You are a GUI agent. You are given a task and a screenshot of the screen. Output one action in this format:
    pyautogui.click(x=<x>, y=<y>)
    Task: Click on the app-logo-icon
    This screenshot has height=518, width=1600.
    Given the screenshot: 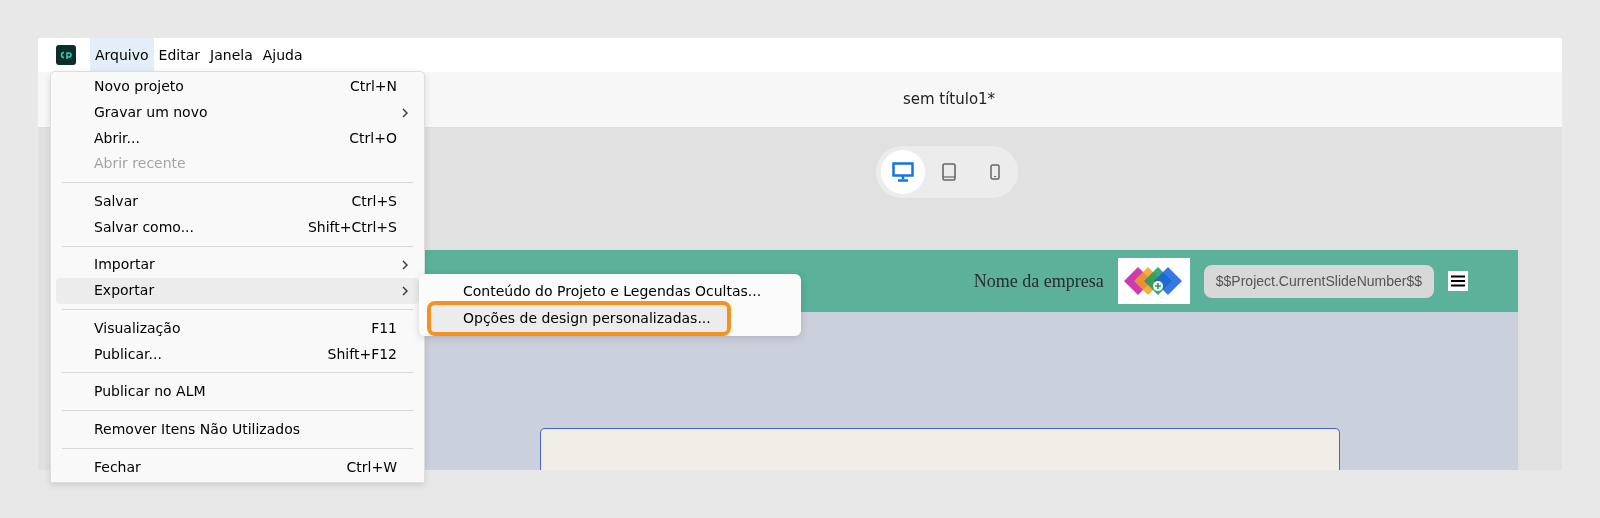 What is the action you would take?
    pyautogui.click(x=66, y=55)
    